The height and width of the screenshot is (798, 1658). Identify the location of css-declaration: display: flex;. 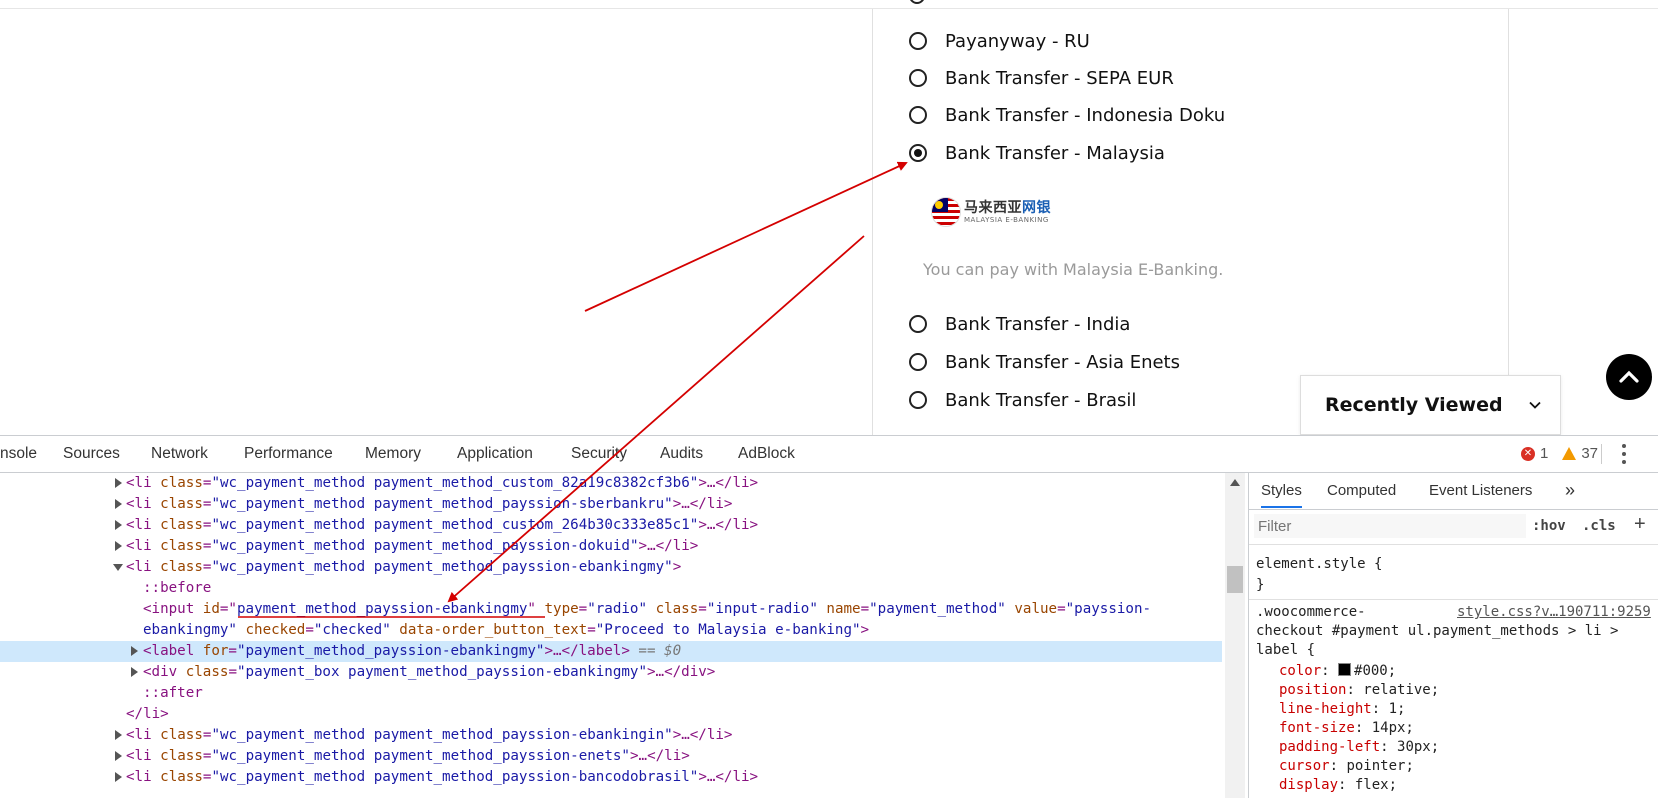
(1453, 785).